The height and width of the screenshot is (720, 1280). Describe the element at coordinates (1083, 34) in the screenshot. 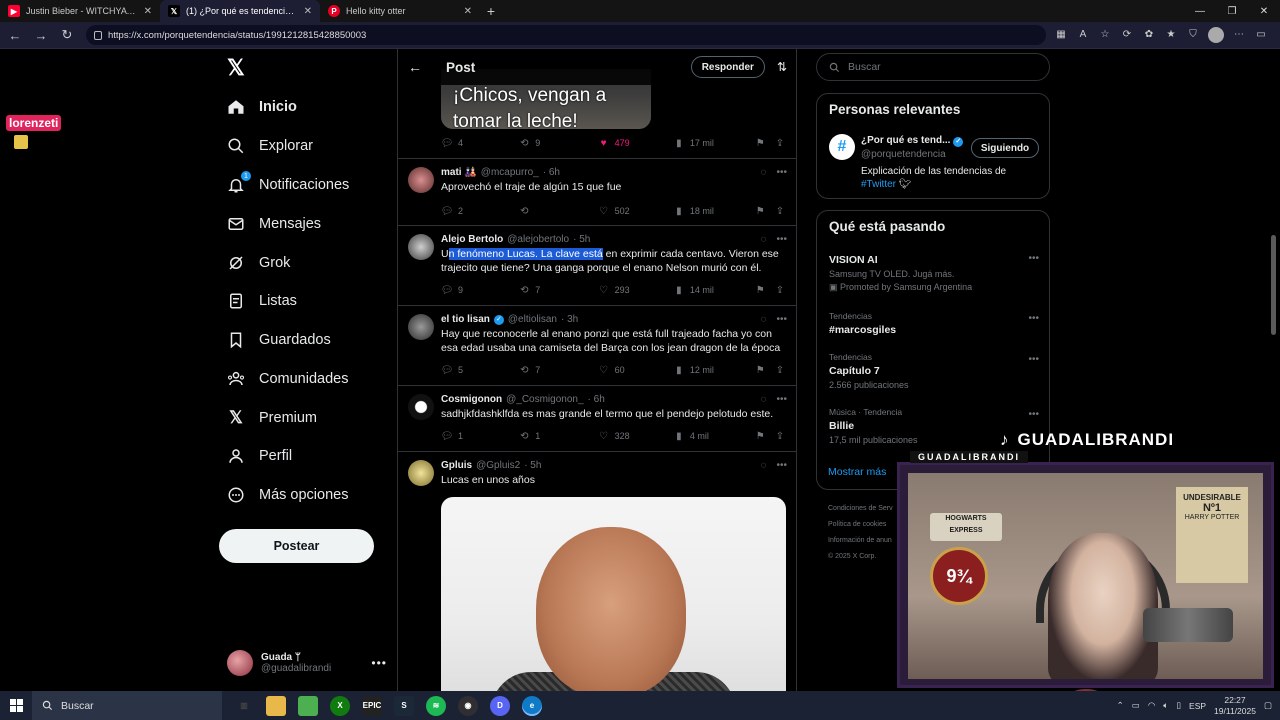

I see `read-aloud-icon: A` at that location.